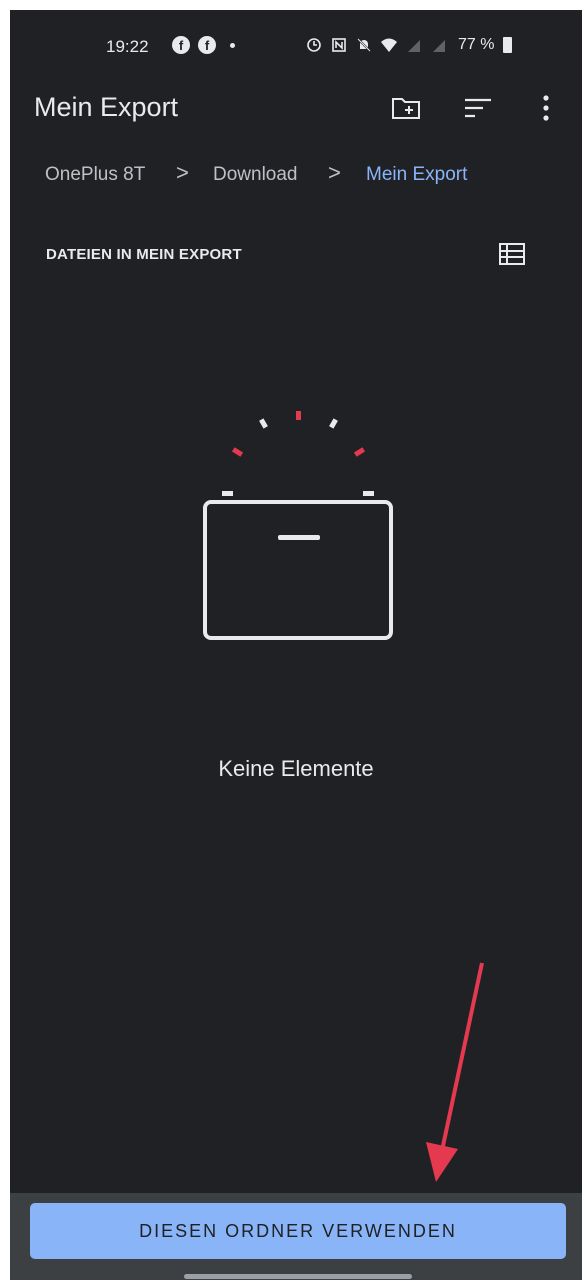 The height and width of the screenshot is (1280, 582). What do you see at coordinates (364, 45) in the screenshot?
I see `mute-icon` at bounding box center [364, 45].